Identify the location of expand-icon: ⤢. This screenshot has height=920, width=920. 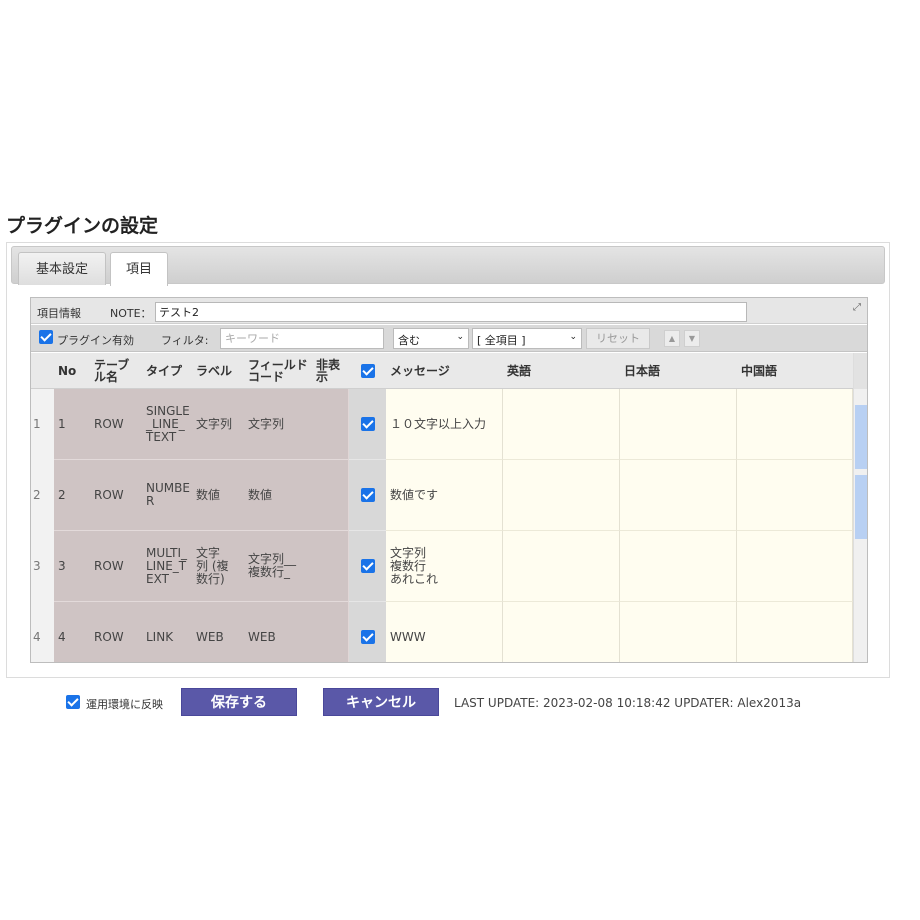
(857, 307).